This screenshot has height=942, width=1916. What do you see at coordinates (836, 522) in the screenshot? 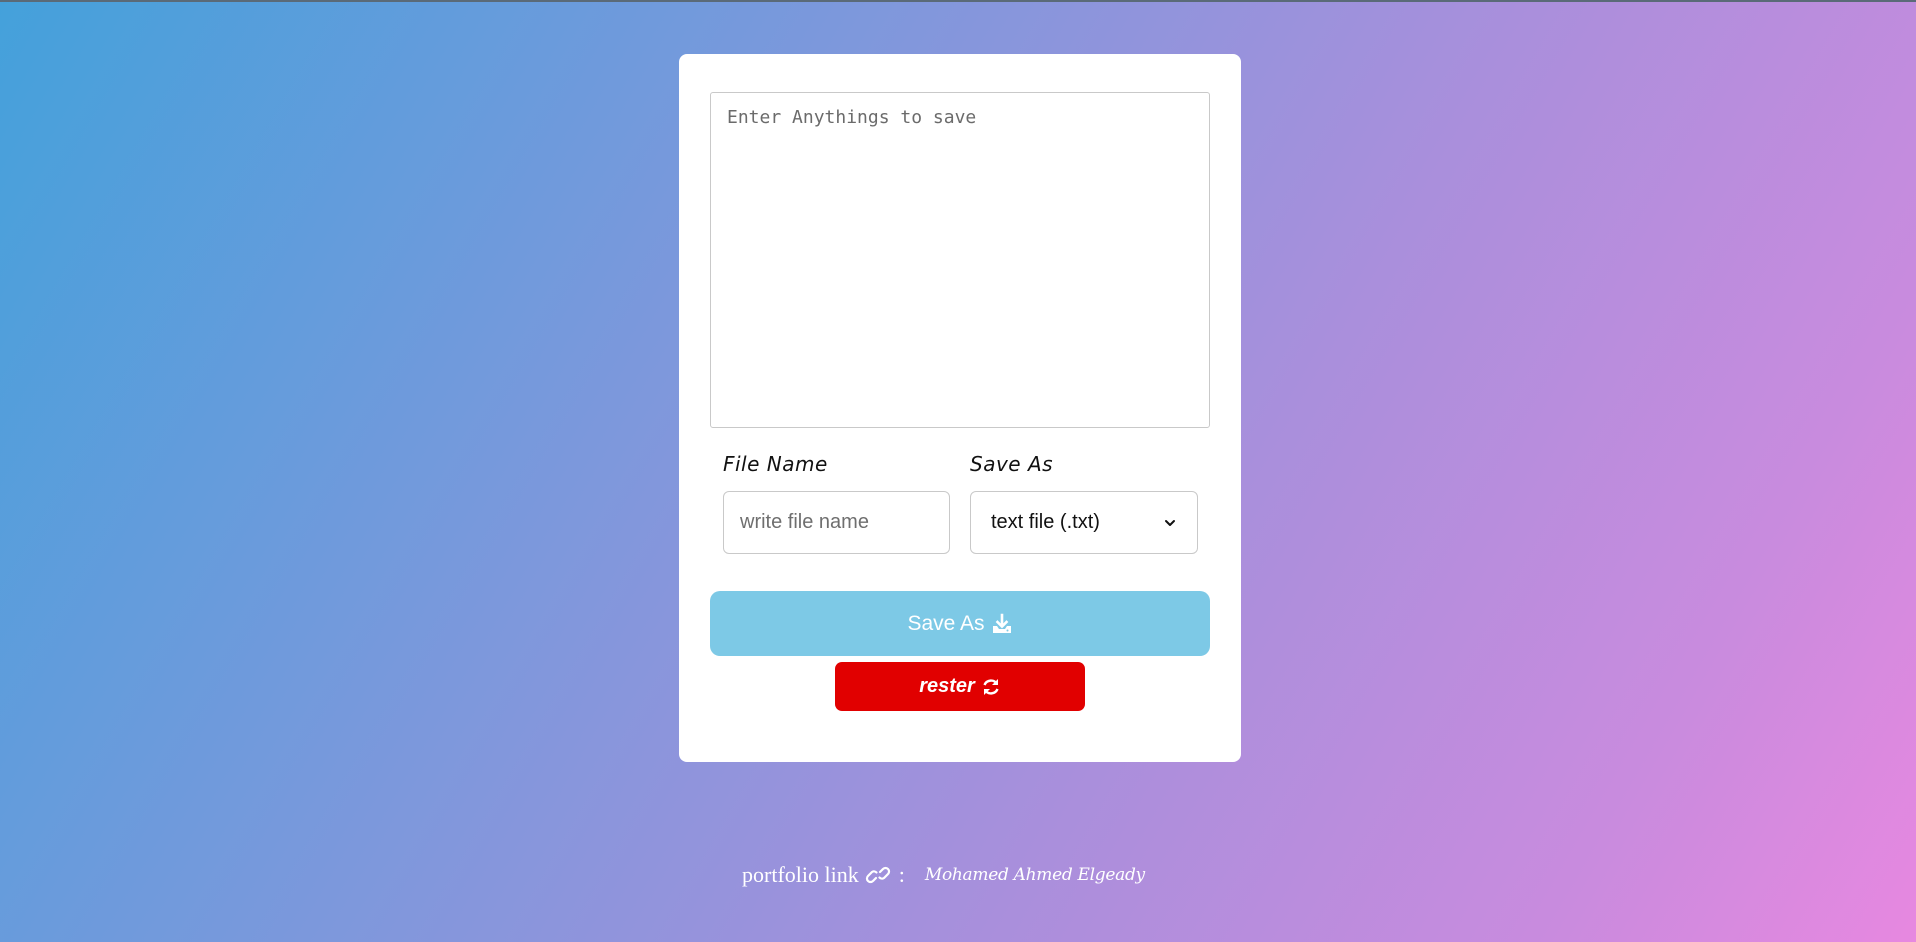
I see `file-name-input` at bounding box center [836, 522].